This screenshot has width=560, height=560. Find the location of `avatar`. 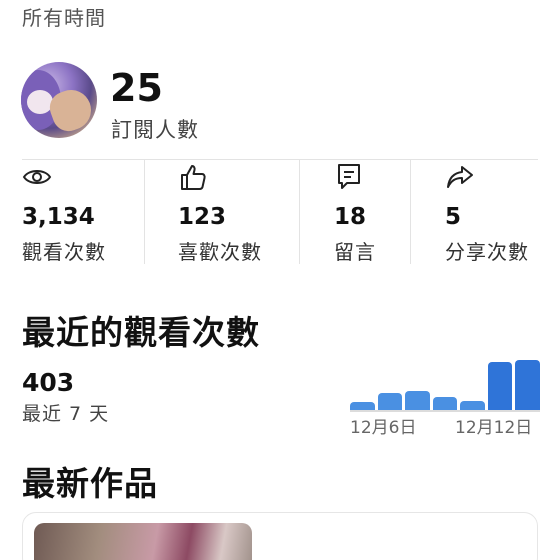

avatar is located at coordinates (59, 100).